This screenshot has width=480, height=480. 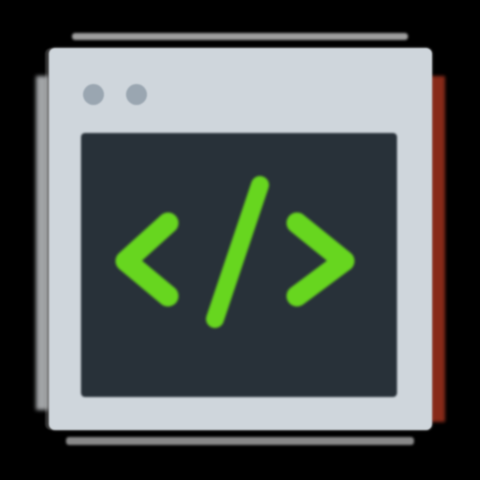 What do you see at coordinates (437, 249) in the screenshot?
I see `window-right-shadow` at bounding box center [437, 249].